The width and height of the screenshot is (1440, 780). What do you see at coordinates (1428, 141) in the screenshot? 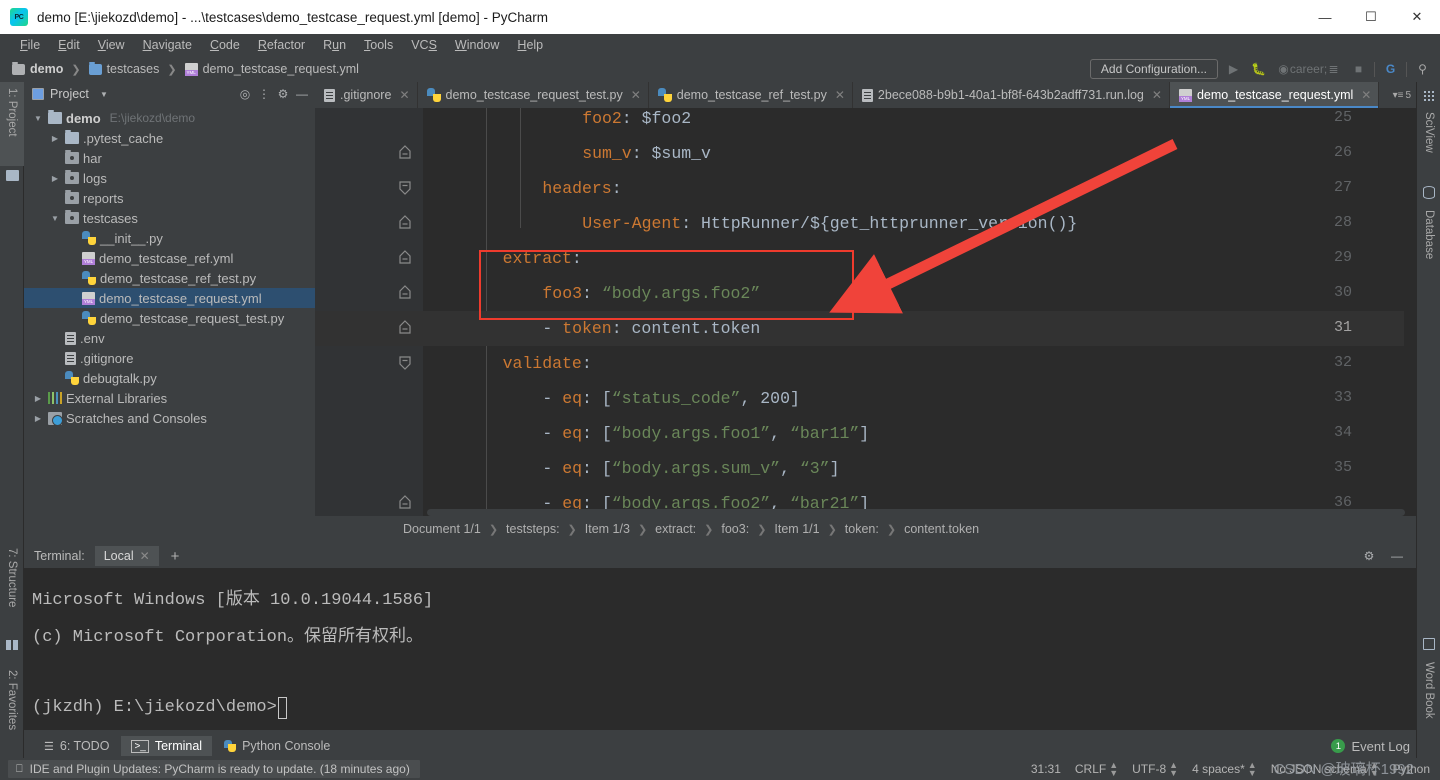
I see `sidebar-item-sciview: SciView` at bounding box center [1428, 141].